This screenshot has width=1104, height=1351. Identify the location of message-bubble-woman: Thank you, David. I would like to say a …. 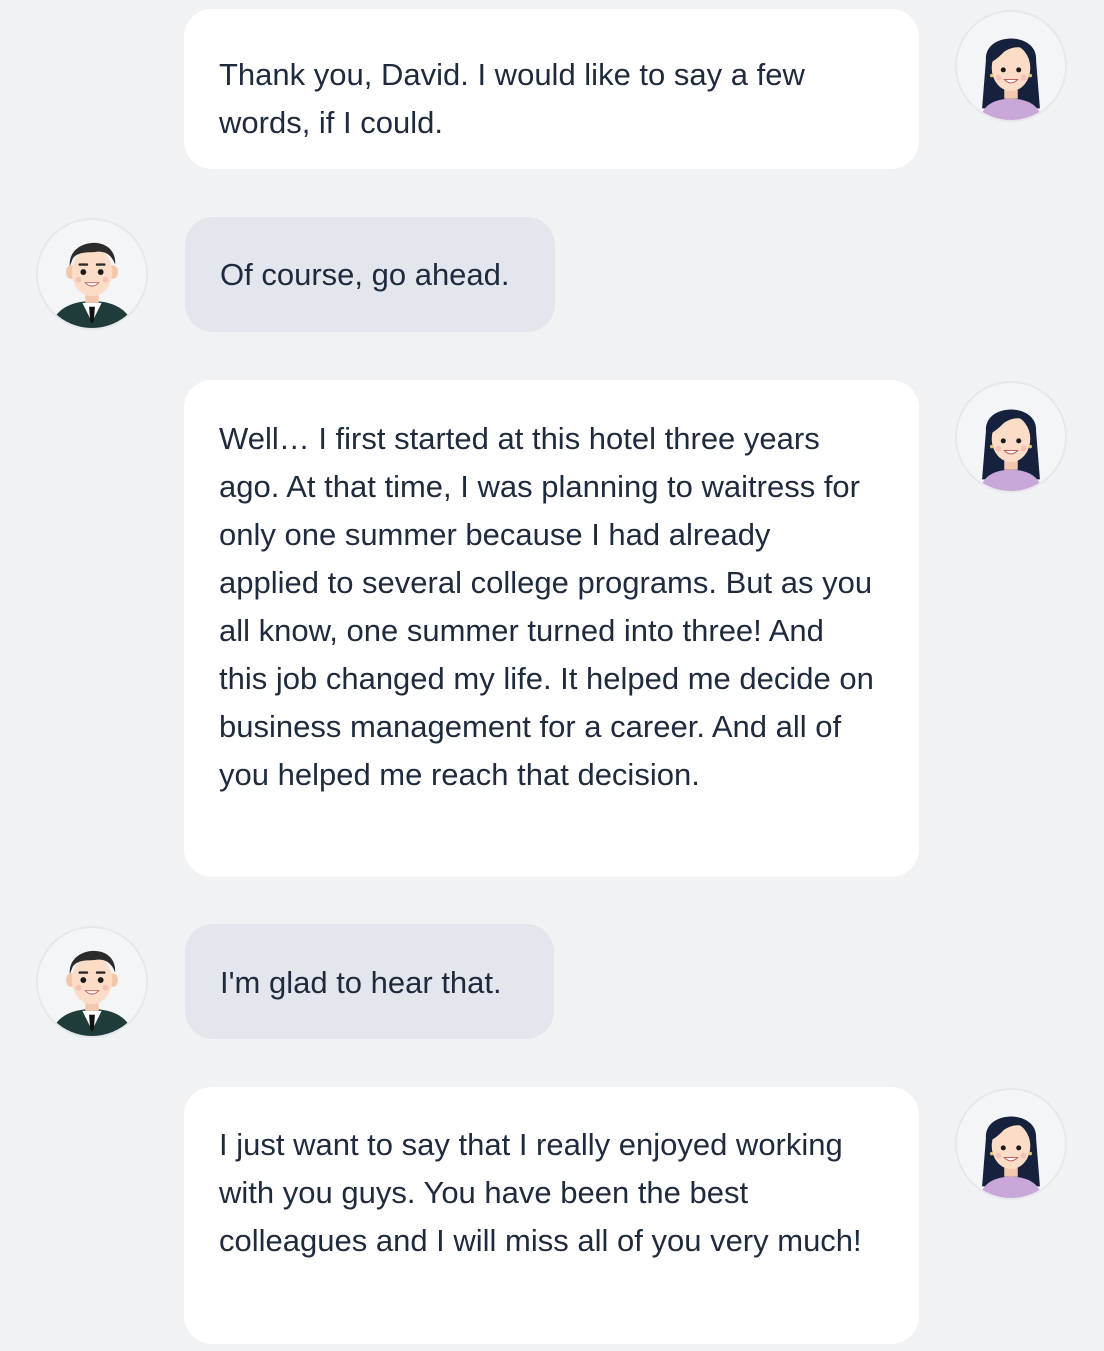
(551, 89).